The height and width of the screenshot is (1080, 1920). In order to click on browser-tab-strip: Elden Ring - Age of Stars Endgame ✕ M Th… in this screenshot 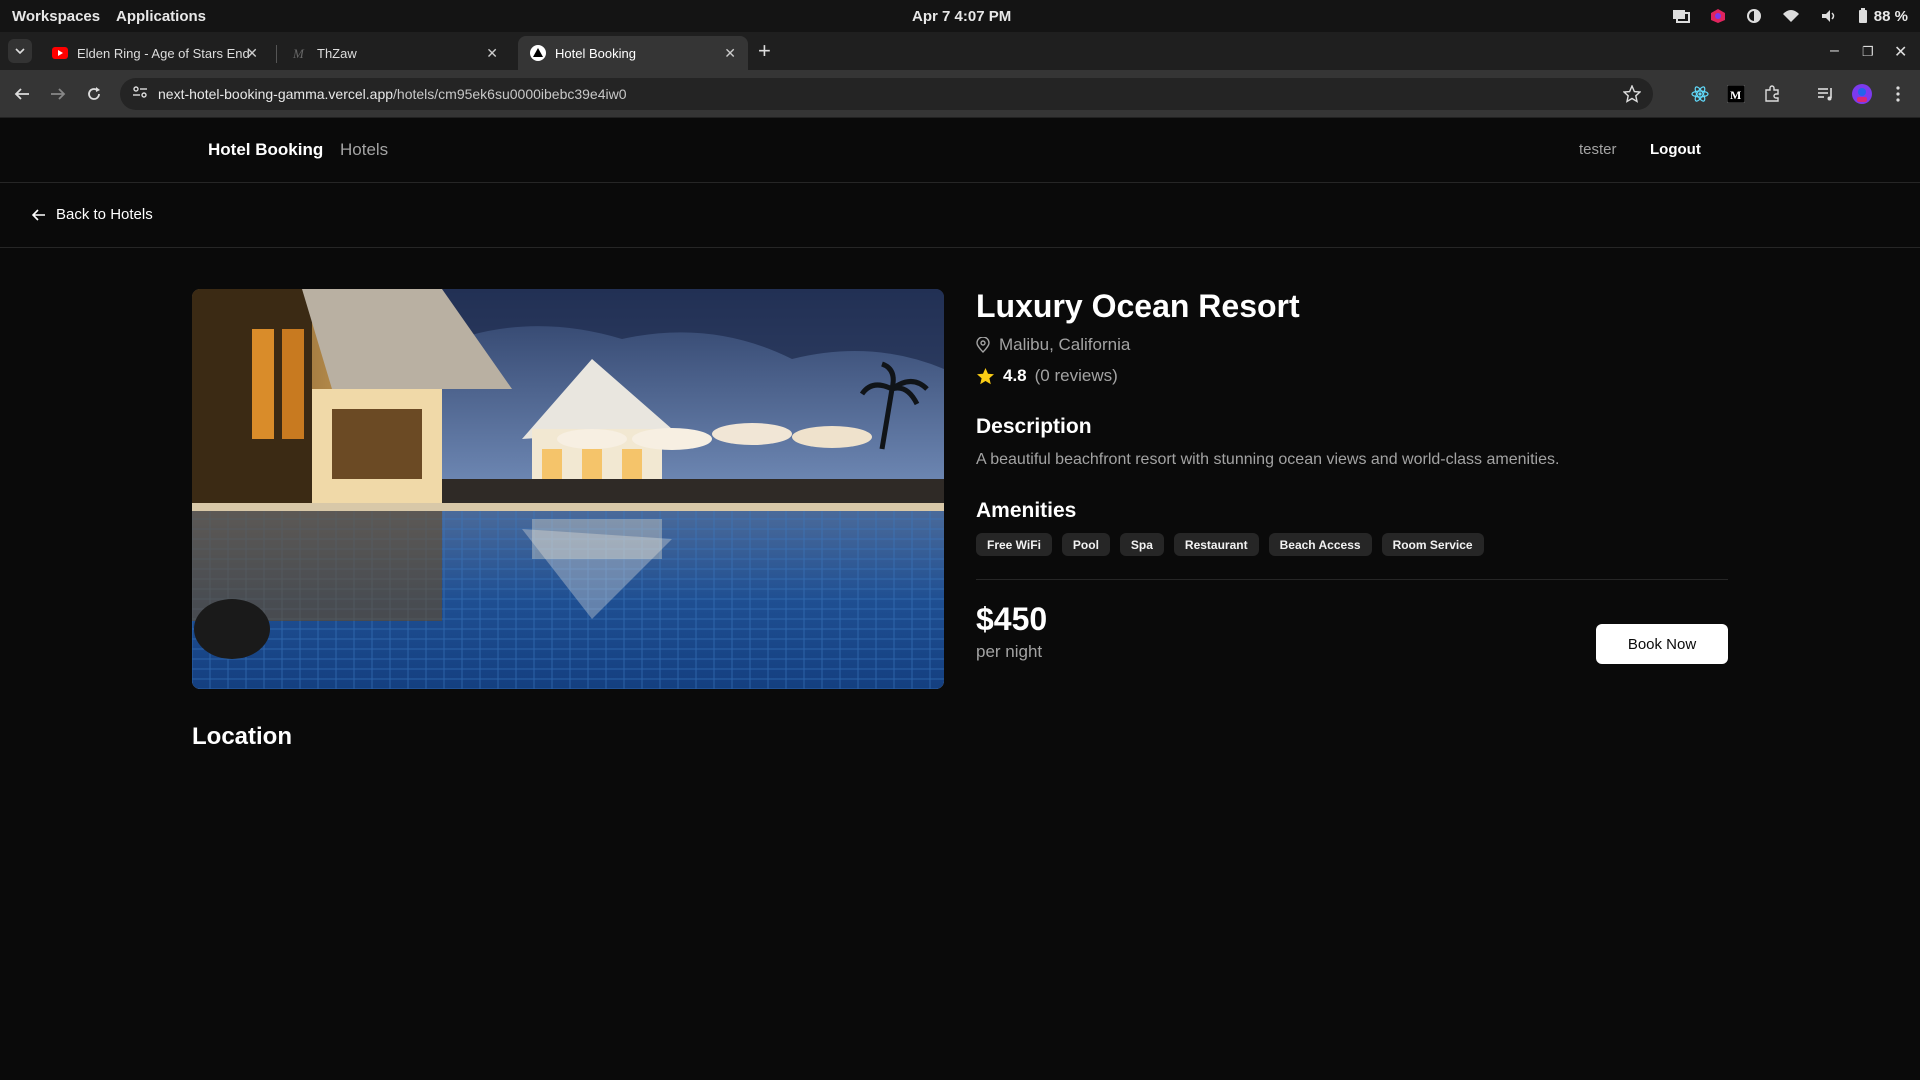, I will do `click(960, 51)`.